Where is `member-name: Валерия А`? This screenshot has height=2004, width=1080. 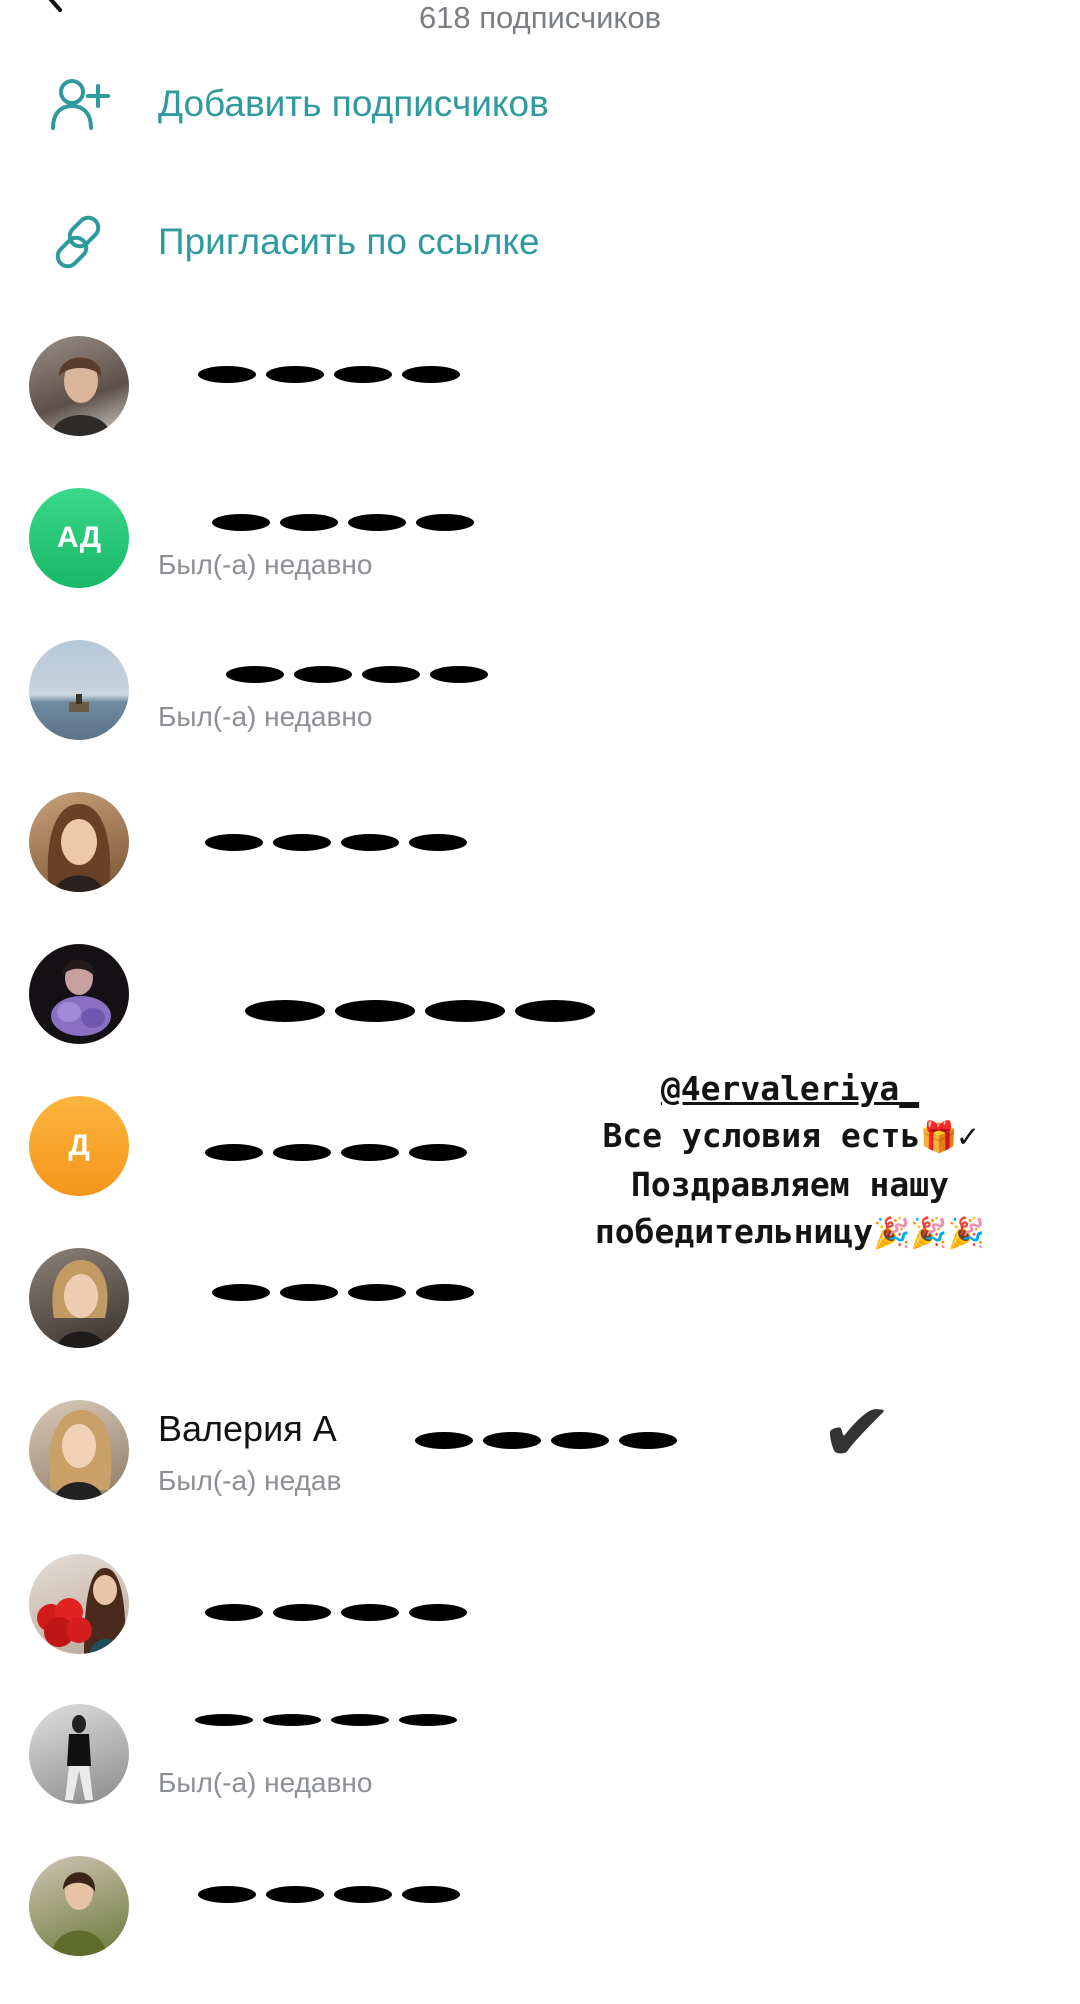
member-name: Валерия А is located at coordinates (247, 1428).